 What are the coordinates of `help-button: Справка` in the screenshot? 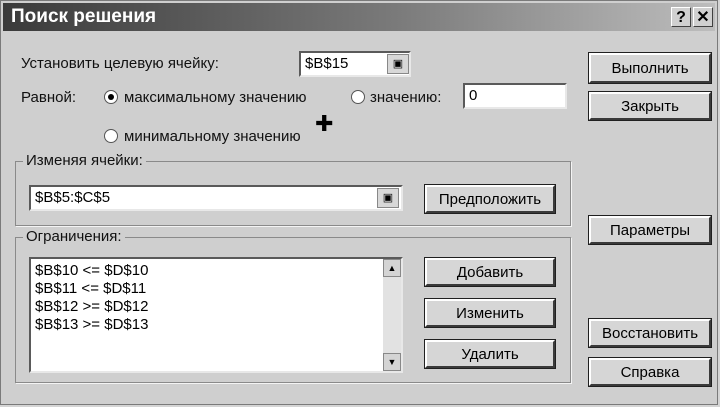 It's located at (650, 372).